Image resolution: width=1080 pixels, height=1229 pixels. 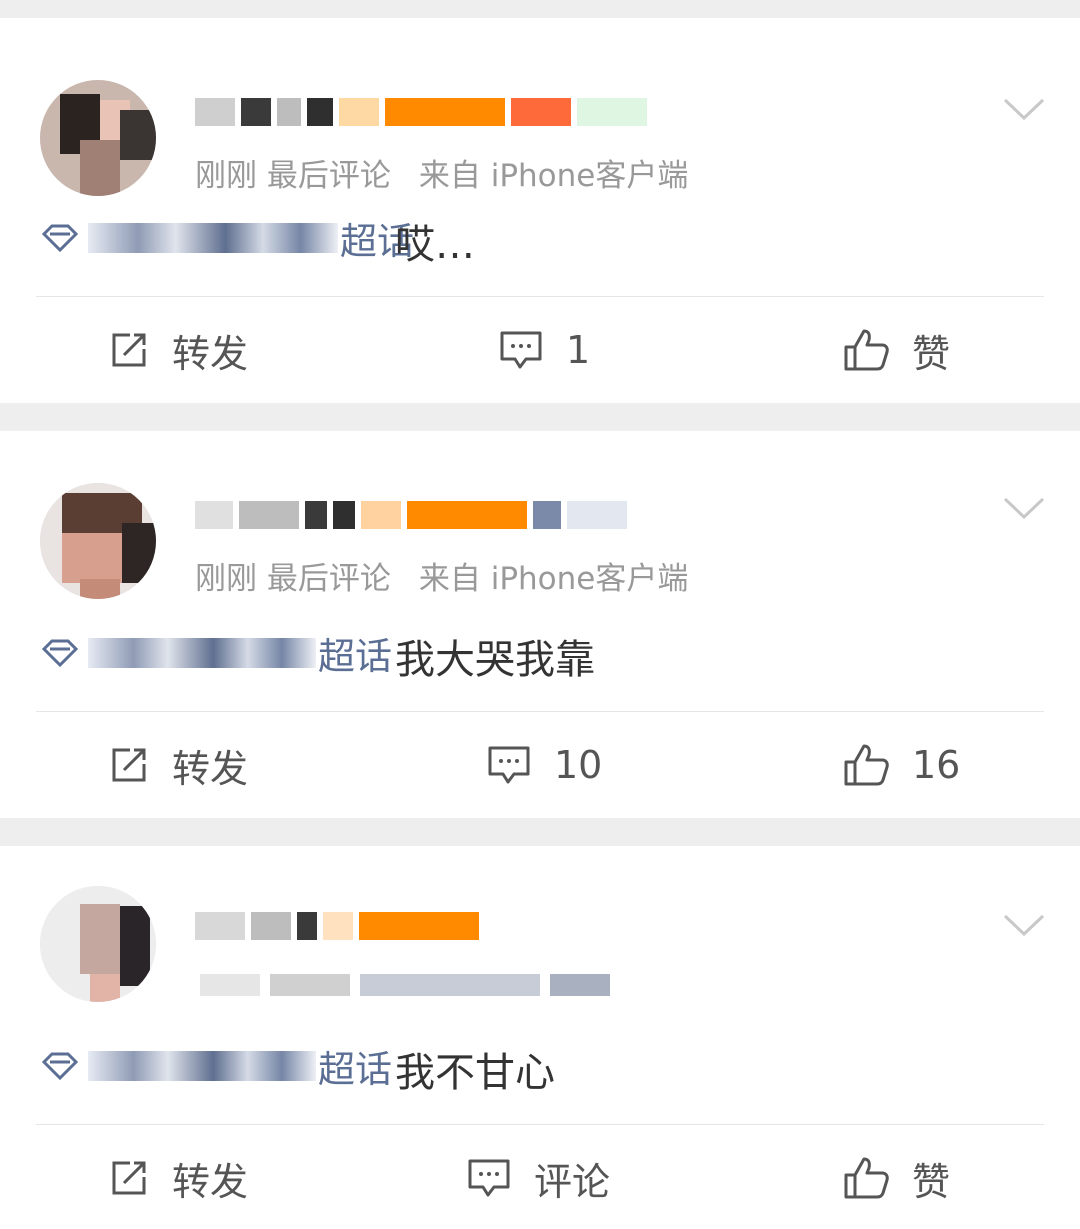 What do you see at coordinates (578, 350) in the screenshot?
I see `comment-count: 1` at bounding box center [578, 350].